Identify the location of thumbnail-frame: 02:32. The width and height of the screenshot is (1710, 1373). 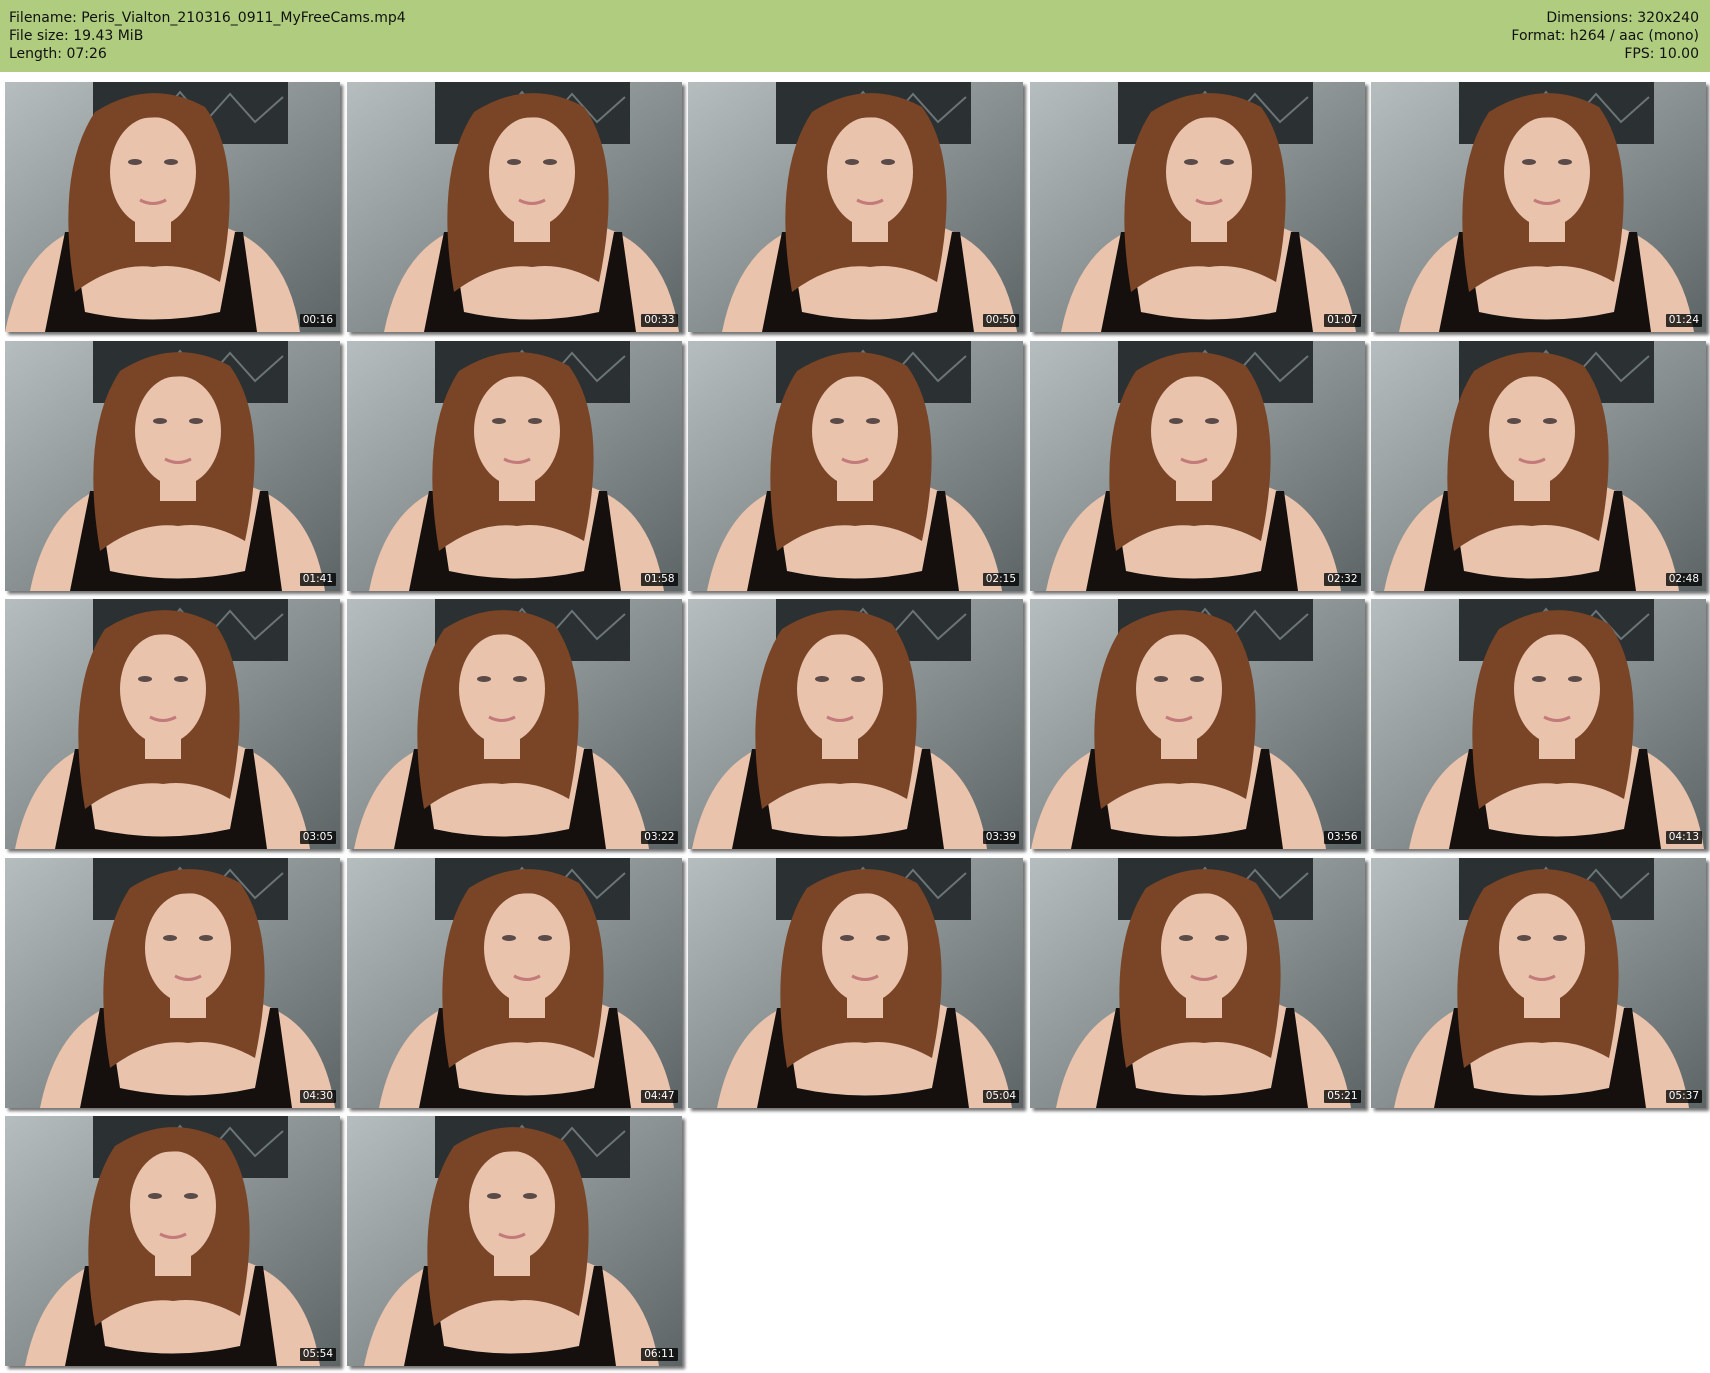
(1197, 465).